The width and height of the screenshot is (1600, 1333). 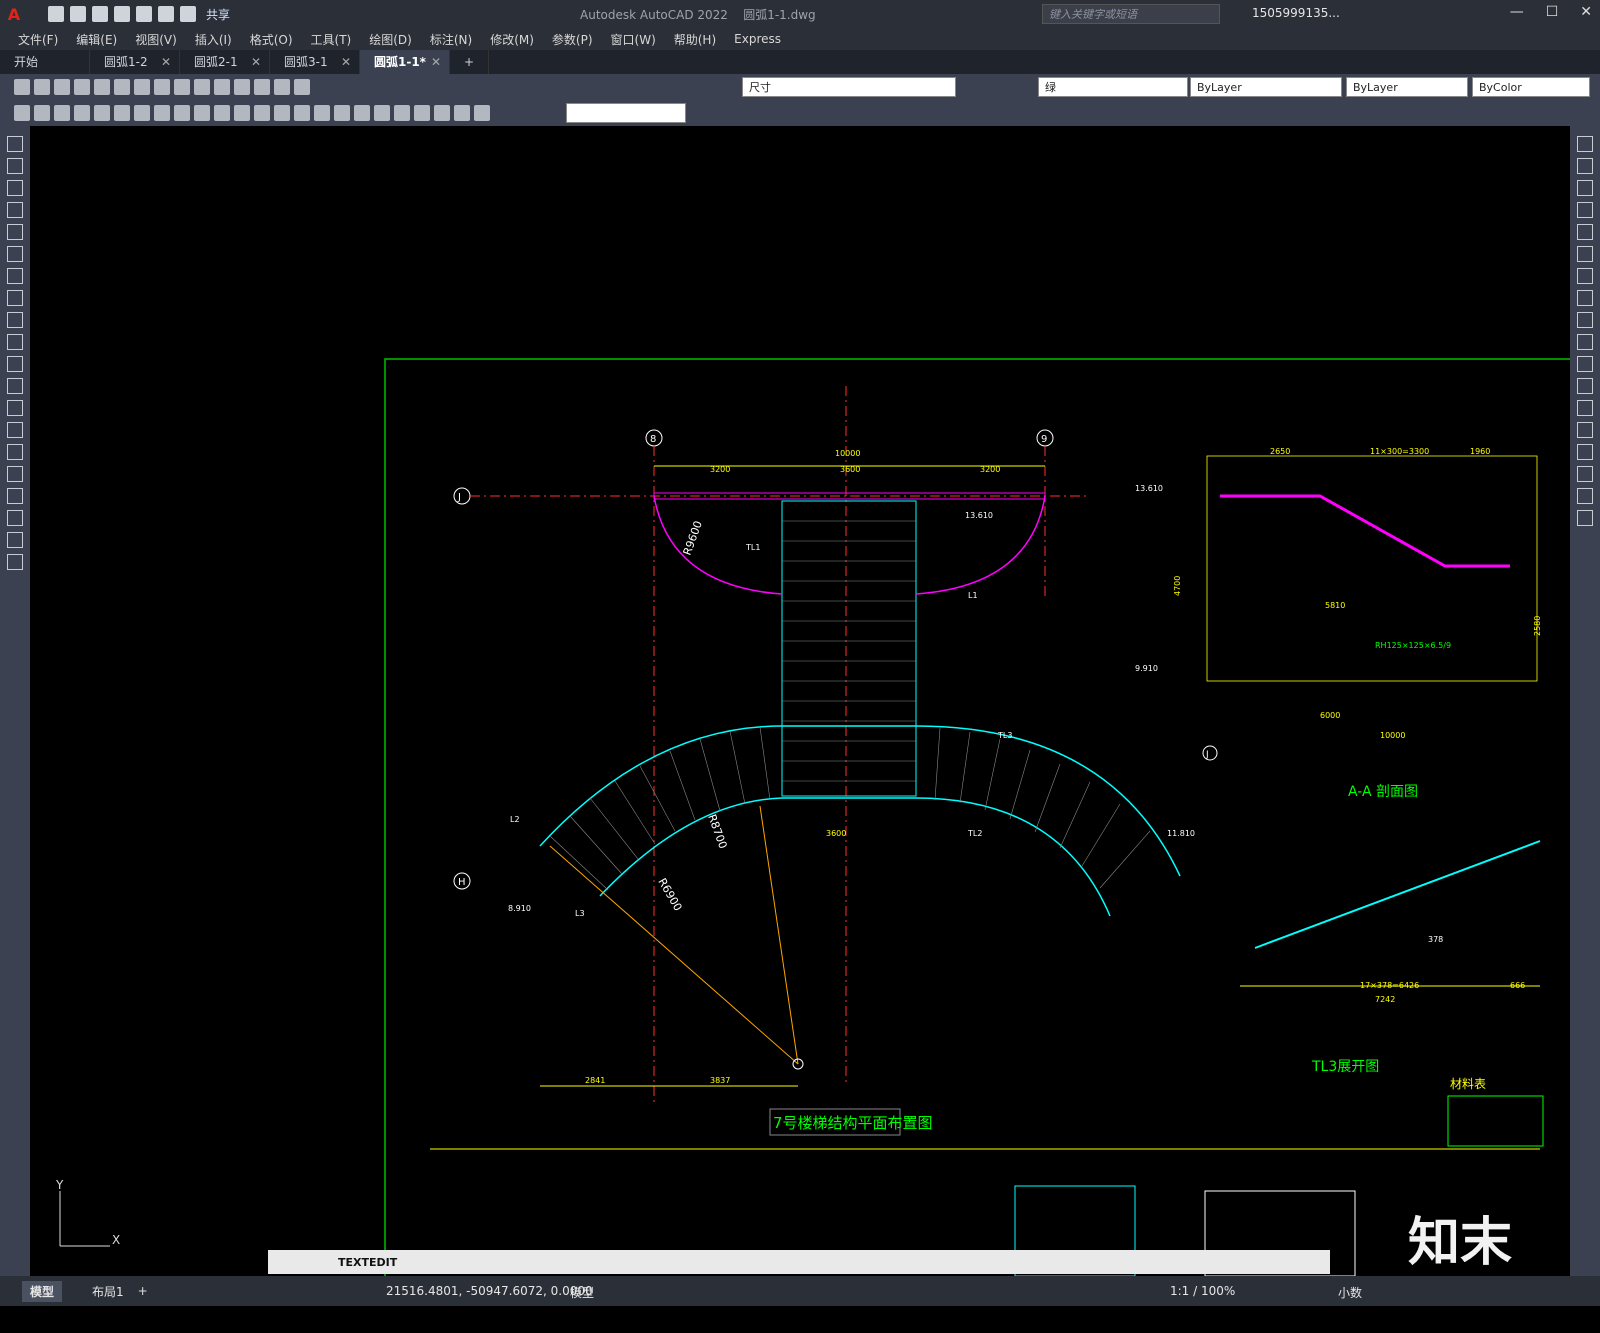 I want to click on lineweight-dropdown: ByLayer, so click(x=1407, y=87).